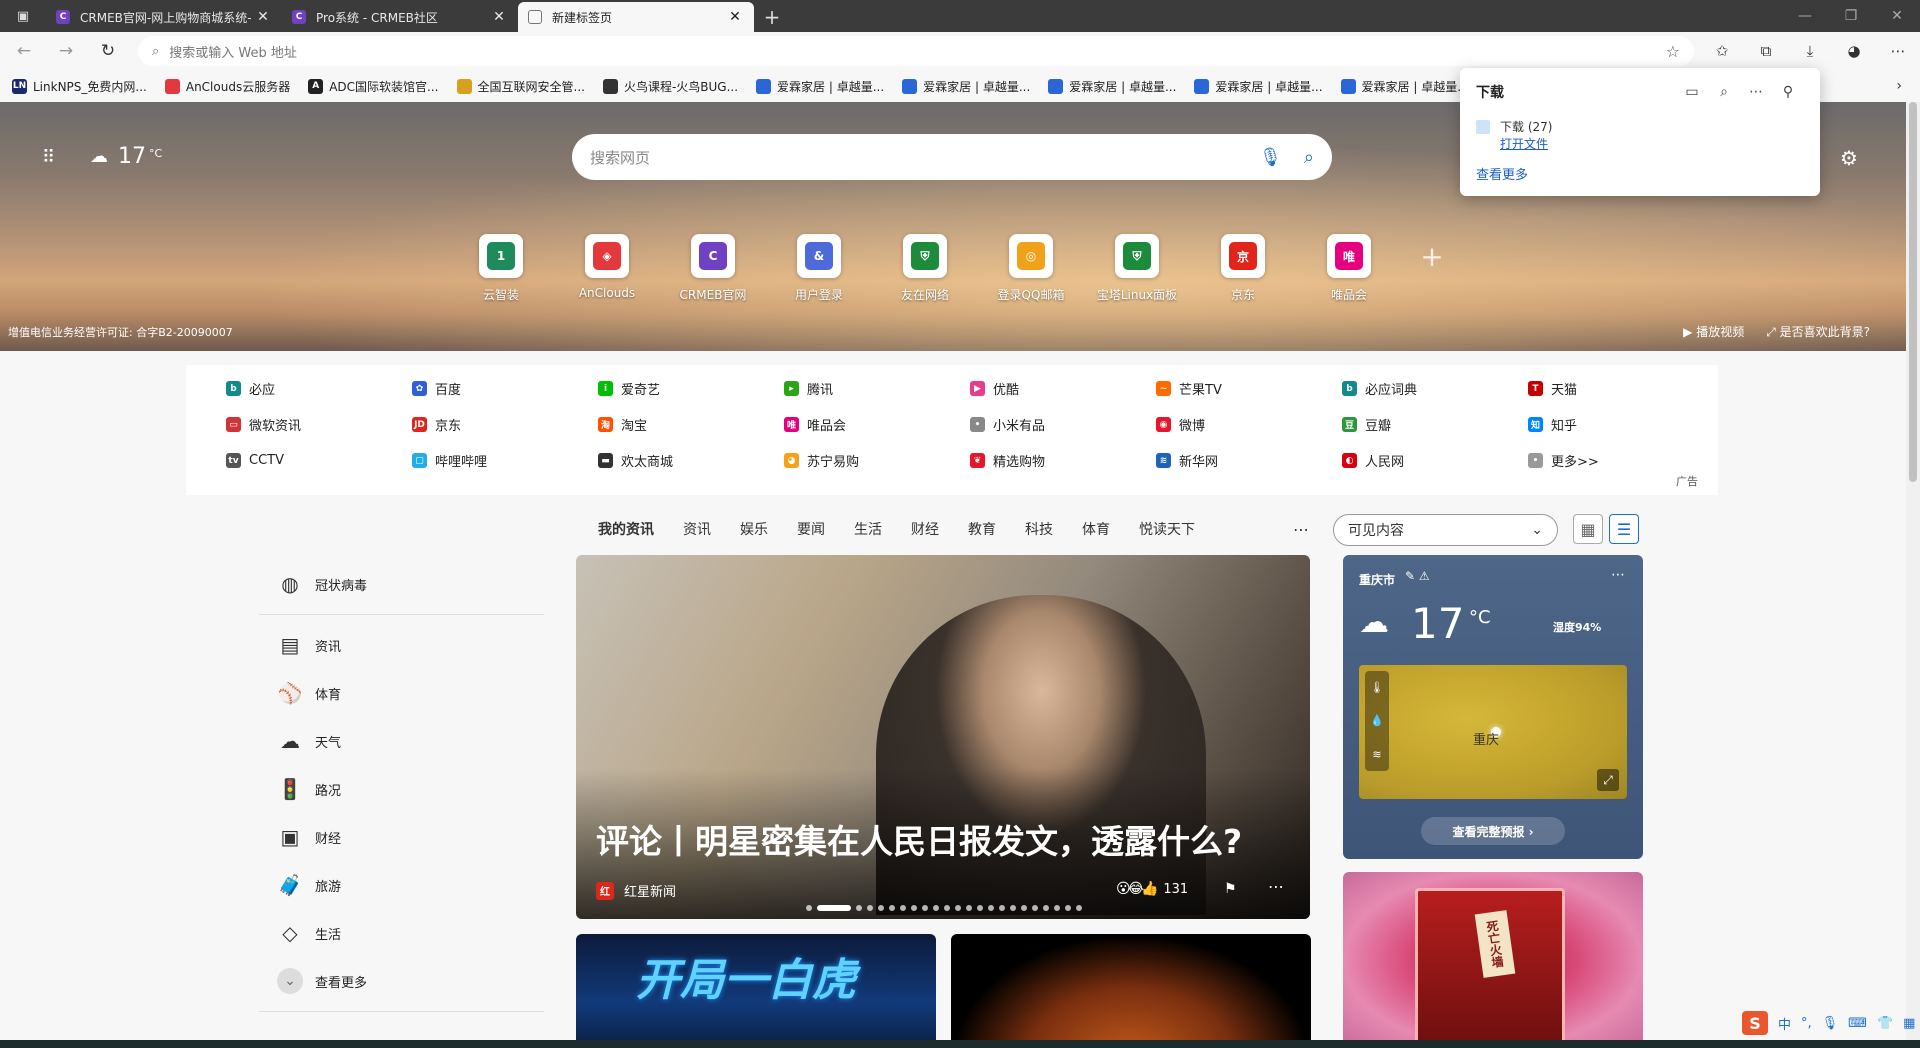  What do you see at coordinates (1640, 173) in the screenshot?
I see `see-more-link: 查看更多` at bounding box center [1640, 173].